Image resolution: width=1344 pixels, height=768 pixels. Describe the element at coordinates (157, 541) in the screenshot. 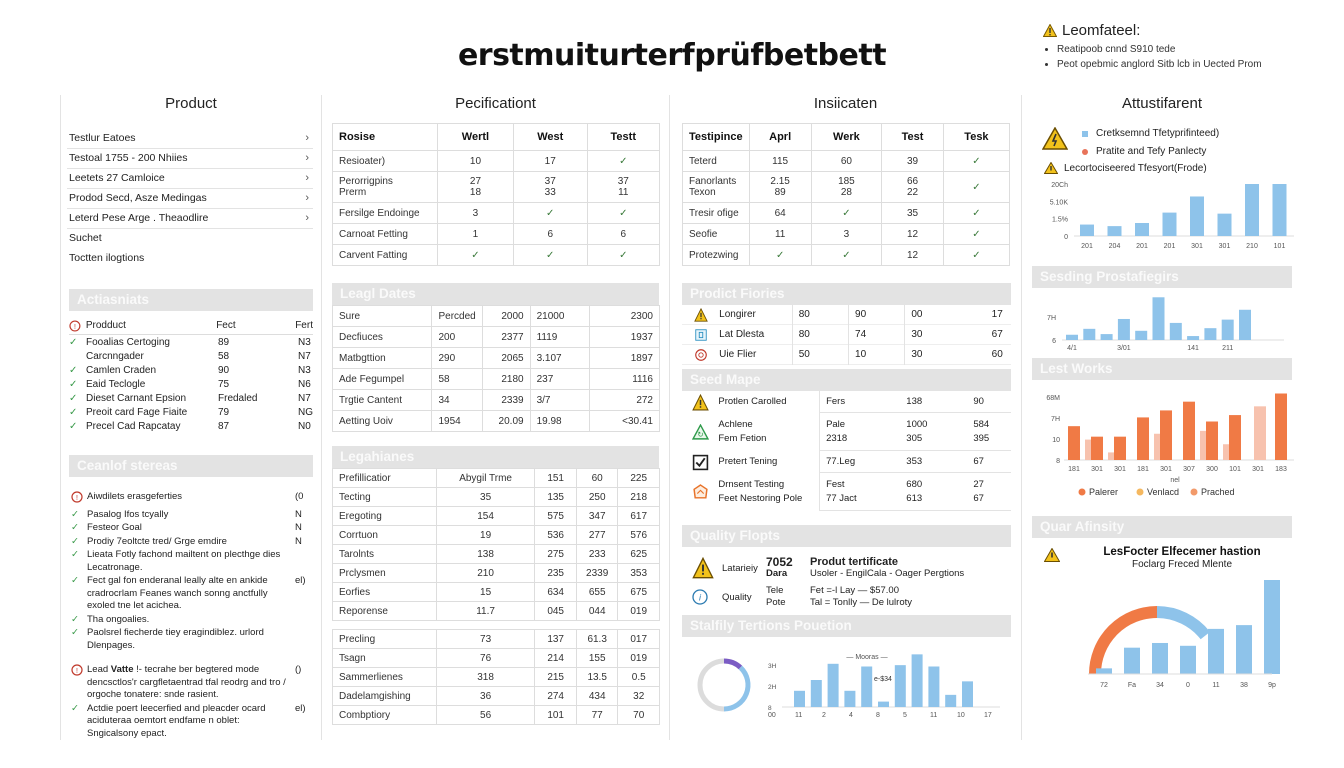

I see `checklist-text: Prodiy 7eoltcte tred/ Grge emdire` at that location.